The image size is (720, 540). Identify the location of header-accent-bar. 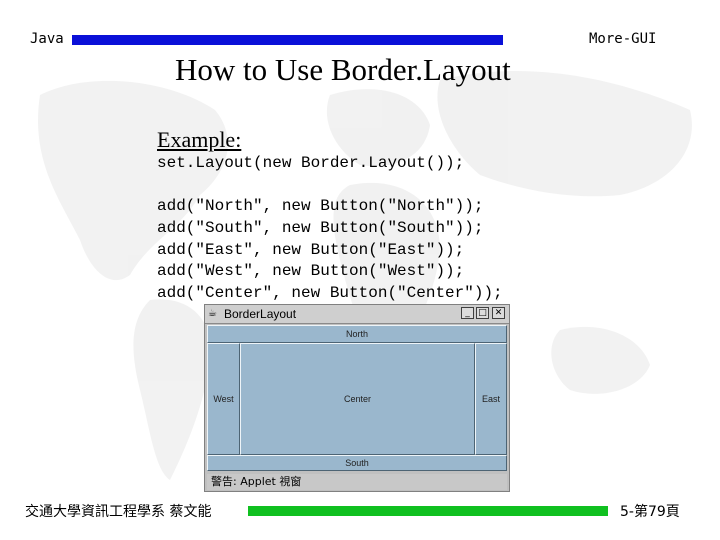
(287, 40).